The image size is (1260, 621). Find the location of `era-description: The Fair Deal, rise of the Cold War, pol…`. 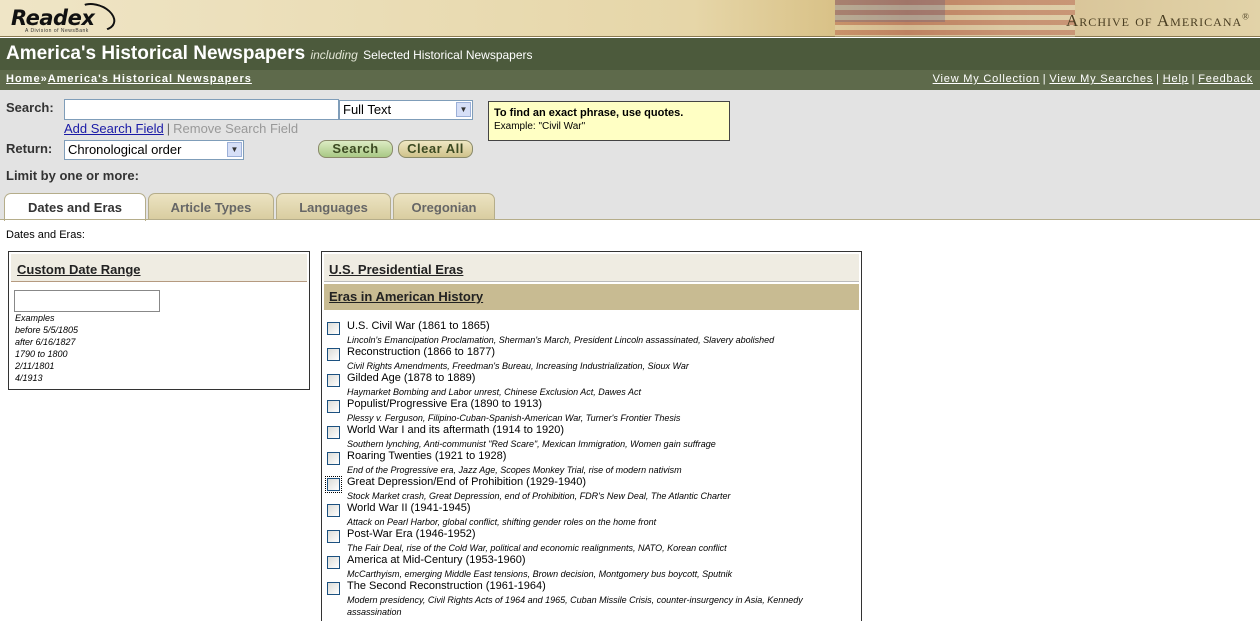

era-description: The Fair Deal, rise of the Cold War, pol… is located at coordinates (537, 548).